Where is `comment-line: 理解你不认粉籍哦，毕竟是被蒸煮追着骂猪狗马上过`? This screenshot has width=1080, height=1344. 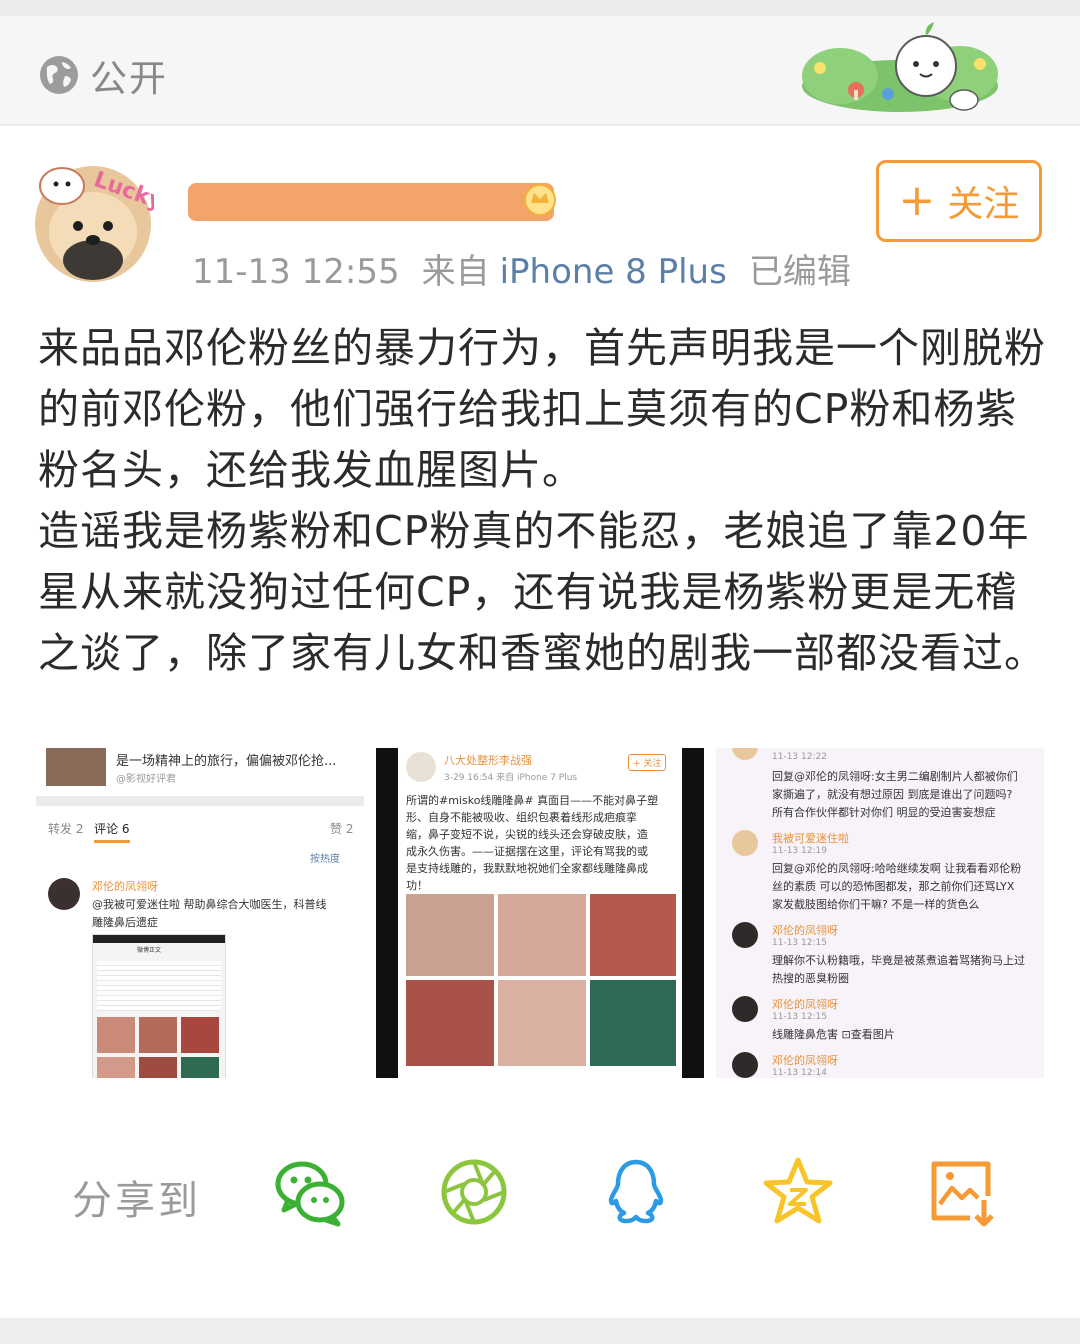
comment-line: 理解你不认粉籍哦，毕竟是被蒸煮追着骂猪狗马上过 is located at coordinates (898, 960).